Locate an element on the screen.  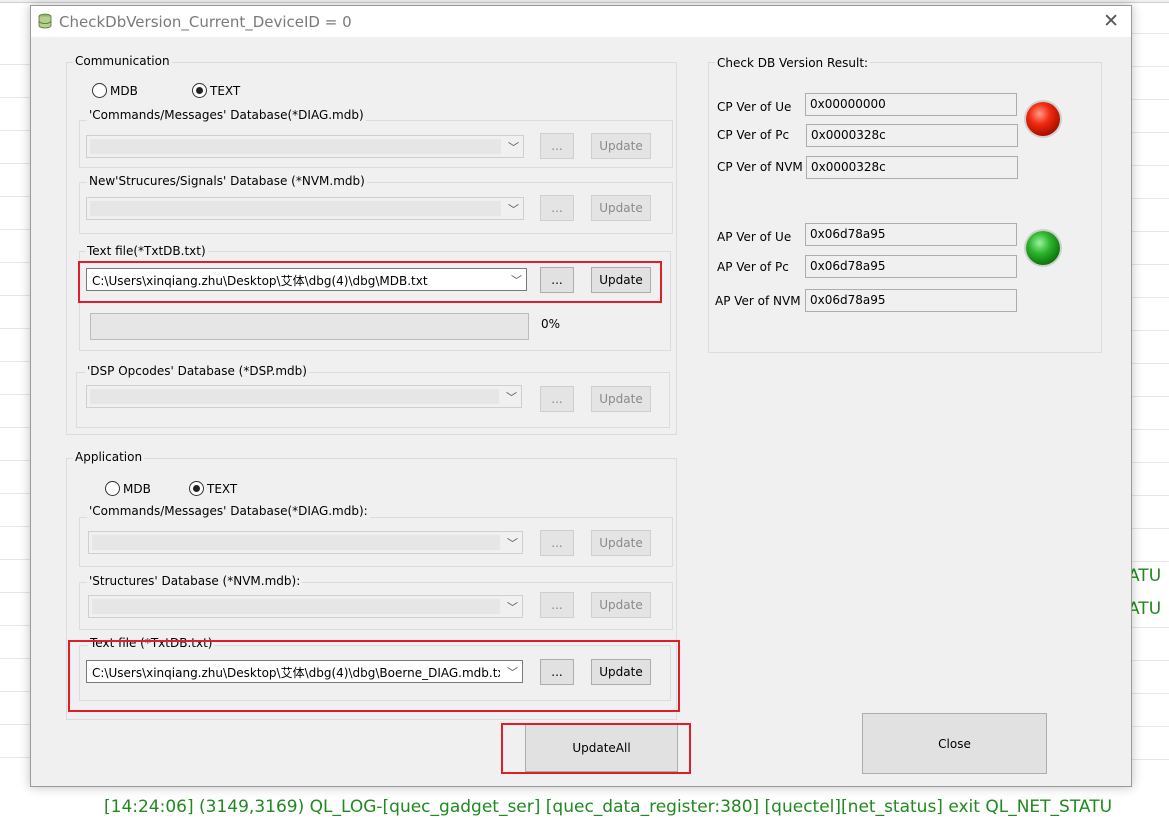
app-radio-mdb-label: MDB is located at coordinates (137, 488).